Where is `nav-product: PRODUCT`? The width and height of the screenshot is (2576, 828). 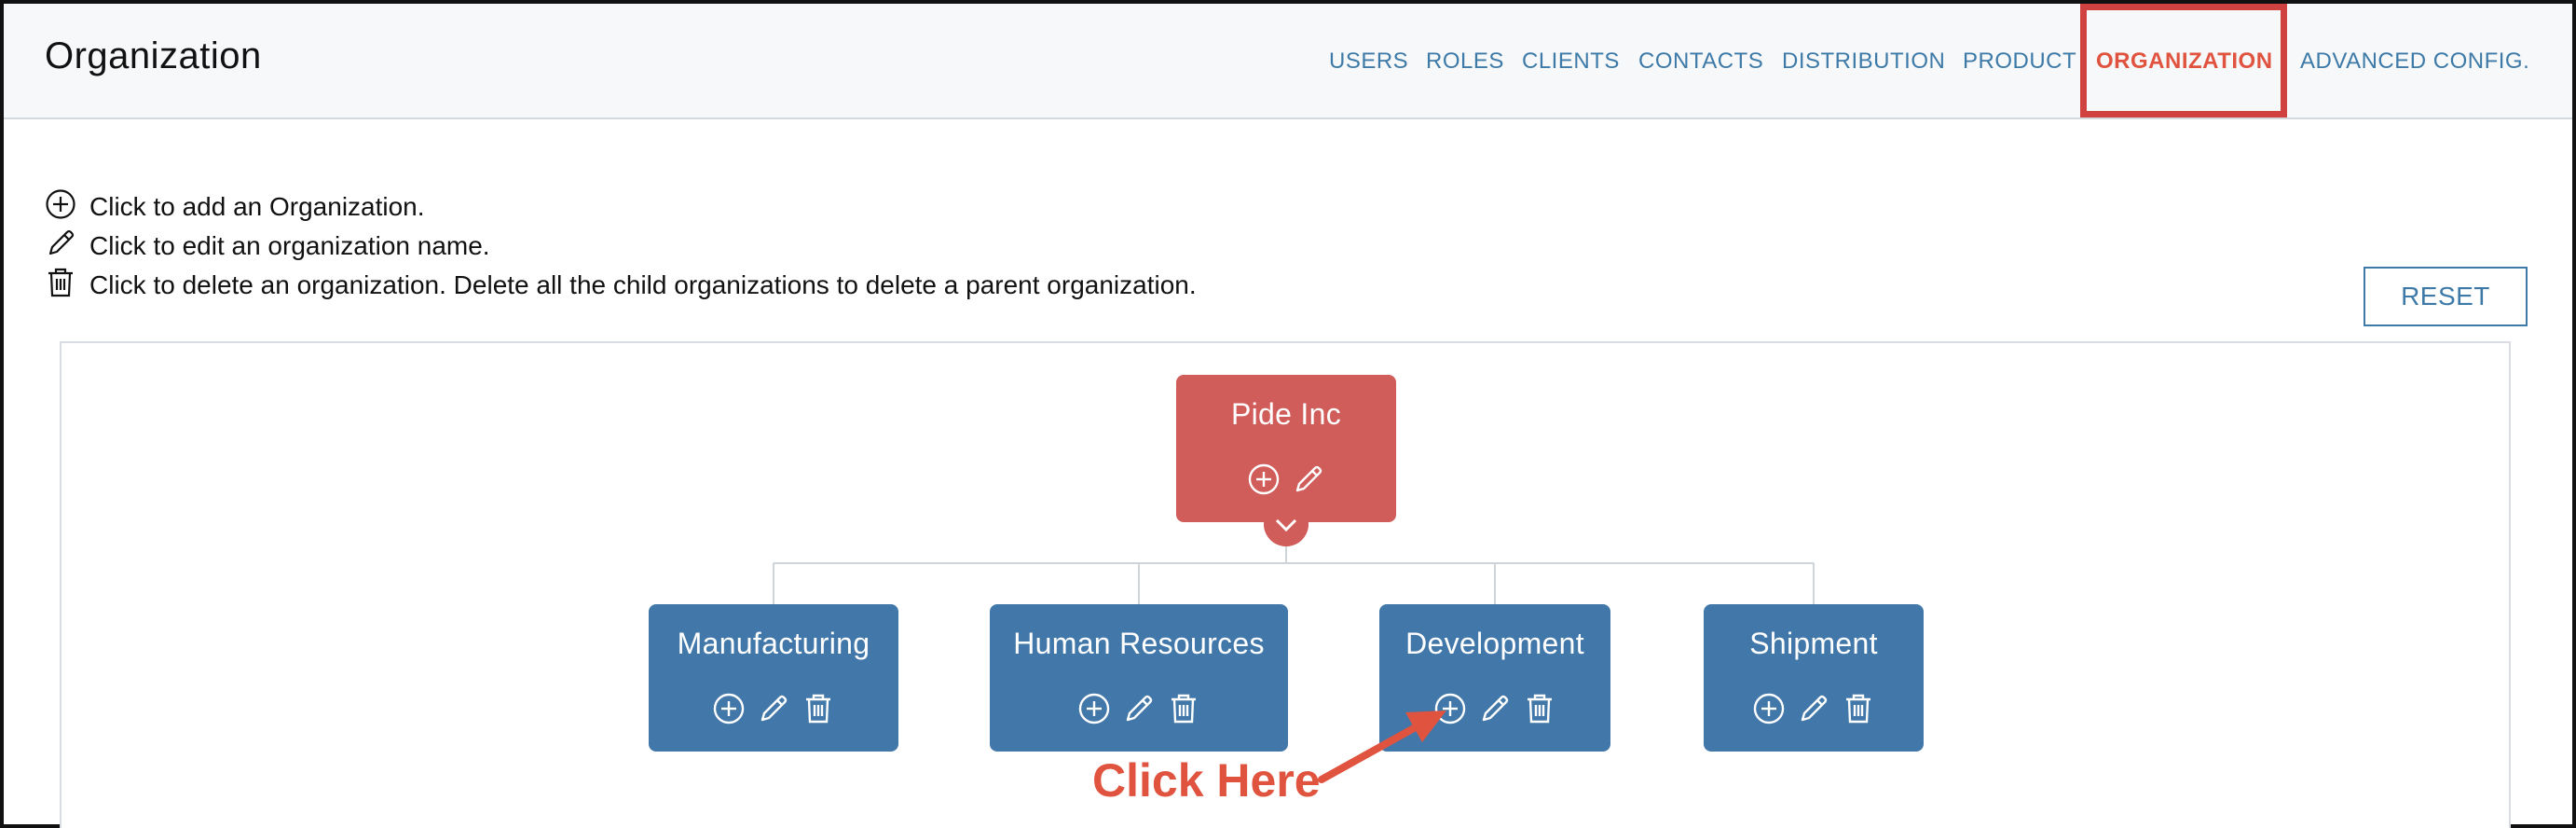 nav-product: PRODUCT is located at coordinates (2020, 62).